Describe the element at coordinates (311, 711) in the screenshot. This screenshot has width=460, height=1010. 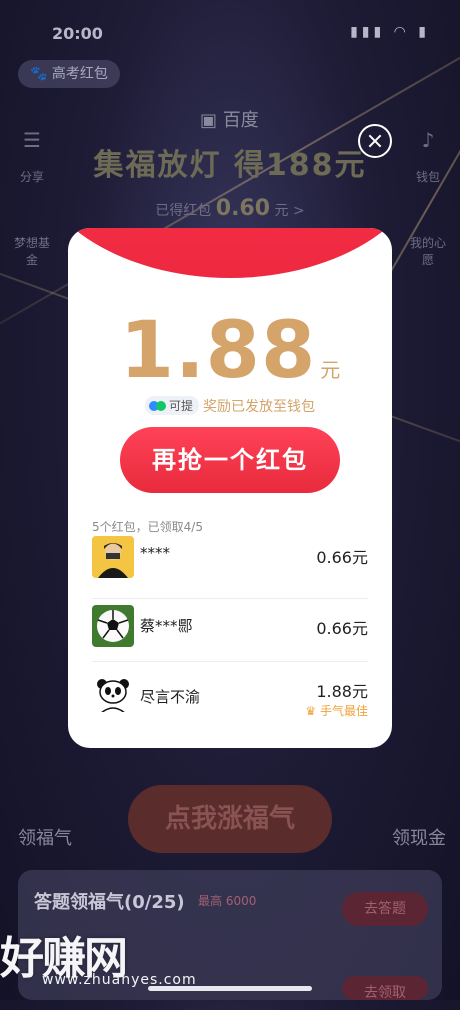
I see `crown-icon: ♛` at that location.